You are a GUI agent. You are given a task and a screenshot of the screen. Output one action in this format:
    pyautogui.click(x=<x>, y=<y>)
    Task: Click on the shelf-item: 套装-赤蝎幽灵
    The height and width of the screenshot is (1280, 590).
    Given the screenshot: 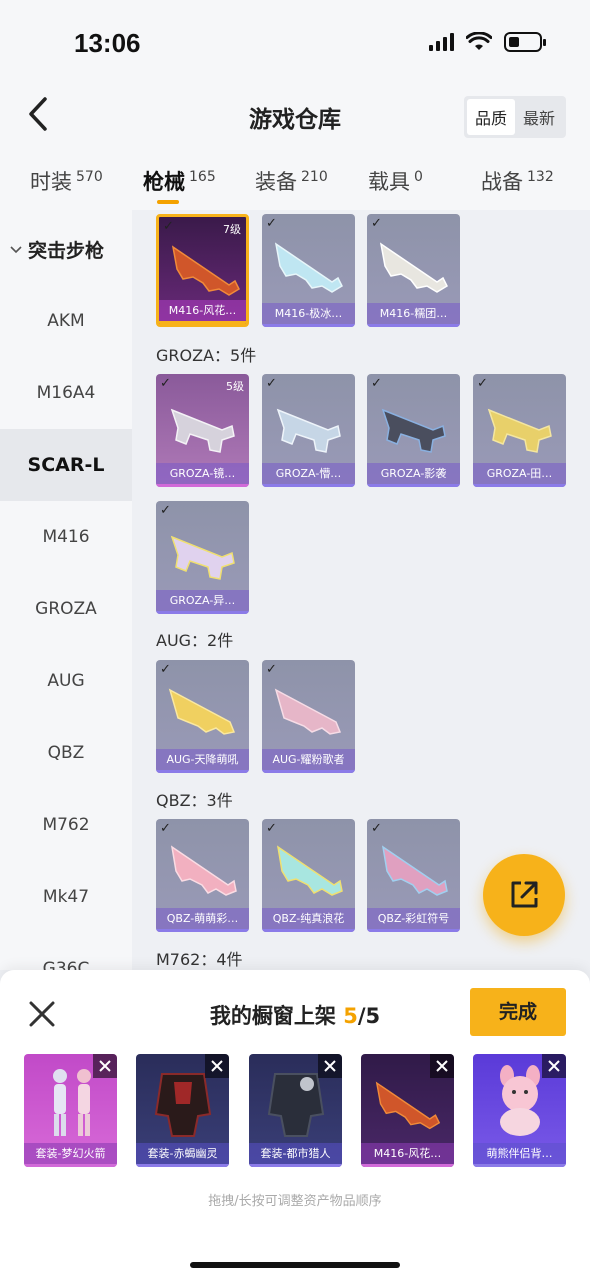 What is the action you would take?
    pyautogui.click(x=182, y=1110)
    